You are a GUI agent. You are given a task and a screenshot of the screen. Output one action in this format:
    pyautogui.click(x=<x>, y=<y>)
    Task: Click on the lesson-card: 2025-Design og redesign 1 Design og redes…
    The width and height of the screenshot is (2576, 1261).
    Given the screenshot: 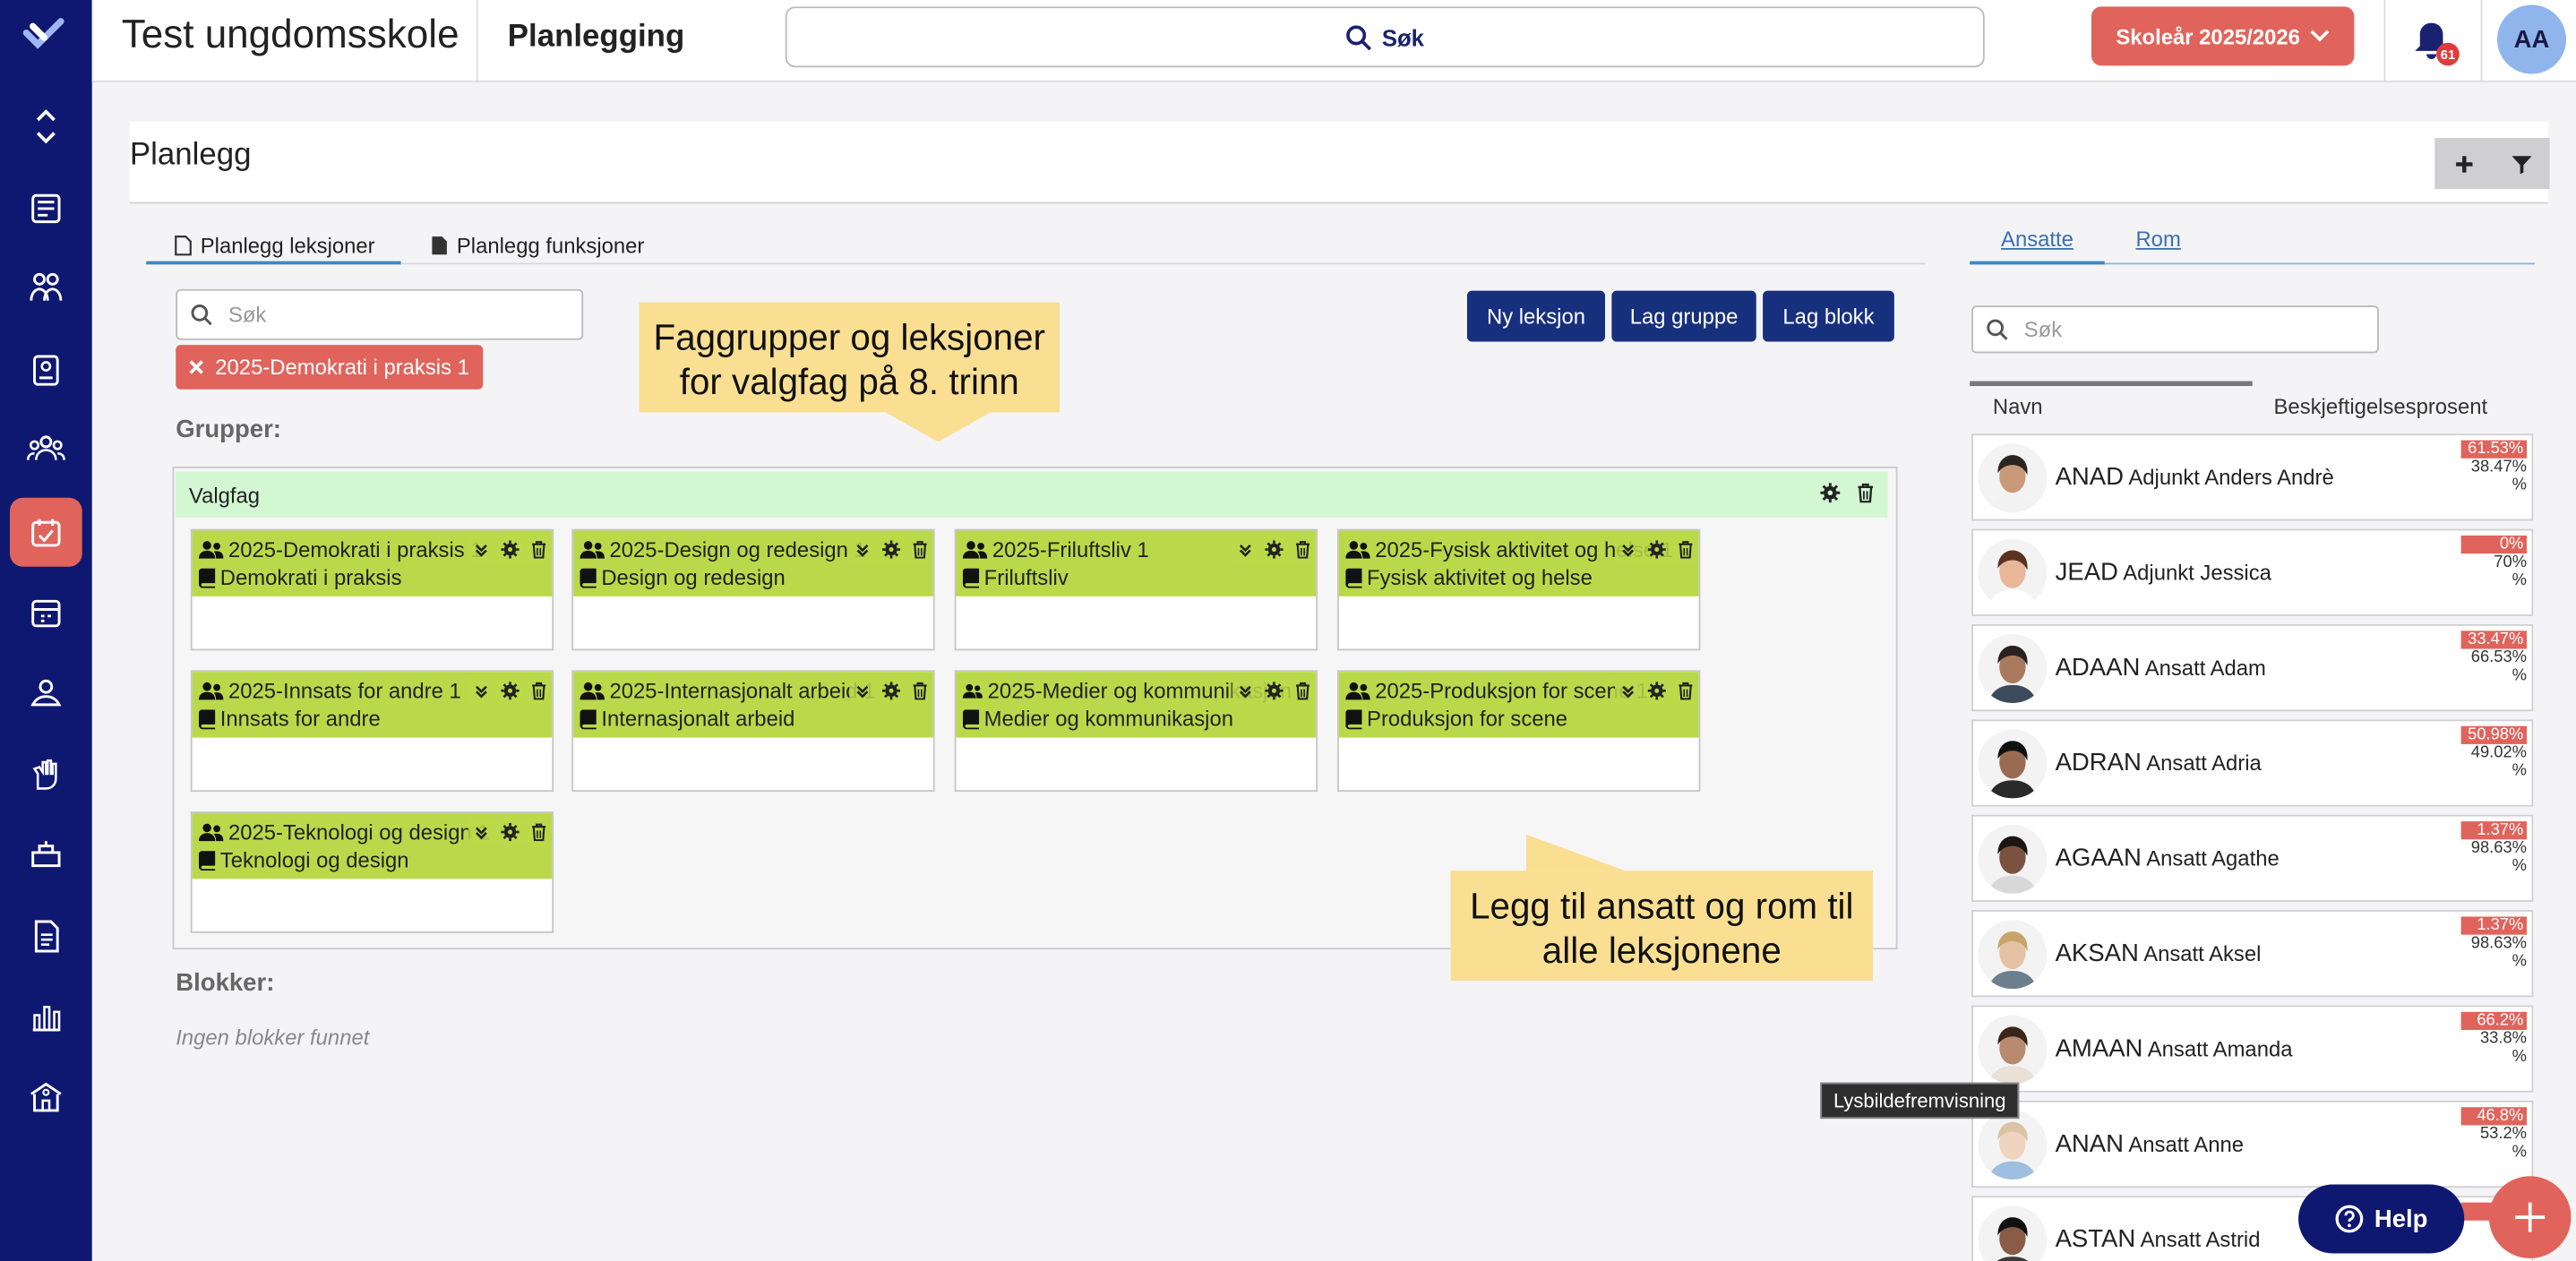 What is the action you would take?
    pyautogui.click(x=753, y=590)
    